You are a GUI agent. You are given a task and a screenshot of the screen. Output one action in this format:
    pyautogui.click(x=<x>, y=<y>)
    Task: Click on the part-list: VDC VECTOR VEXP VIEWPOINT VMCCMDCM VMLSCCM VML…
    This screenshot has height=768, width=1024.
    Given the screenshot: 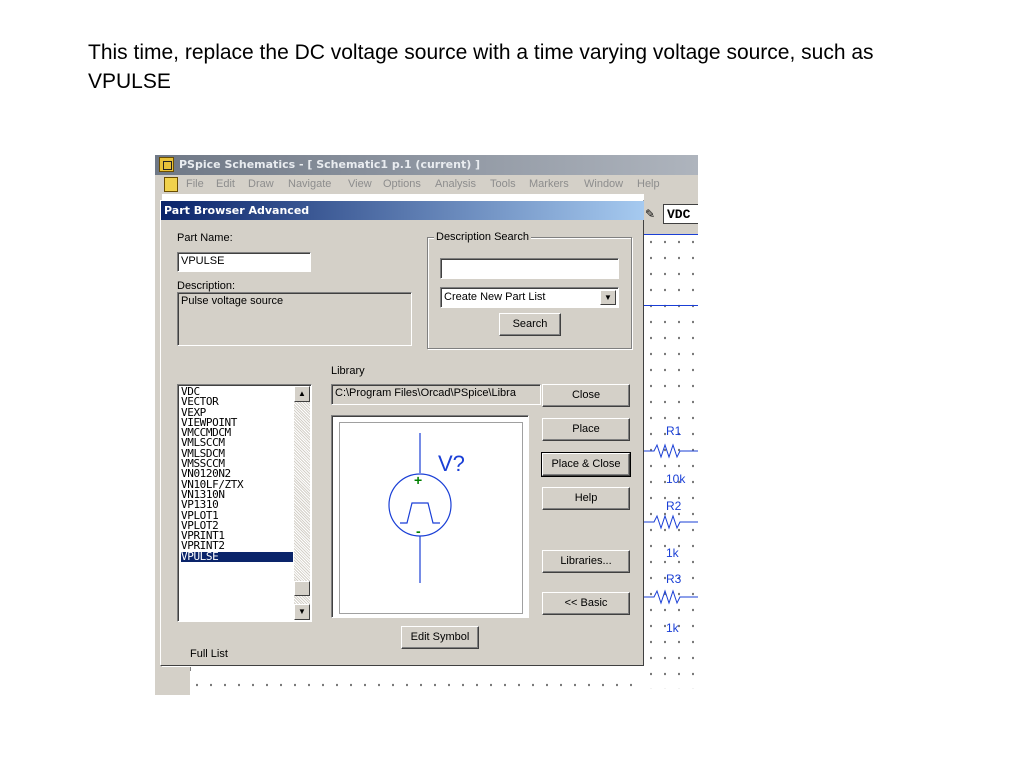 What is the action you would take?
    pyautogui.click(x=244, y=503)
    